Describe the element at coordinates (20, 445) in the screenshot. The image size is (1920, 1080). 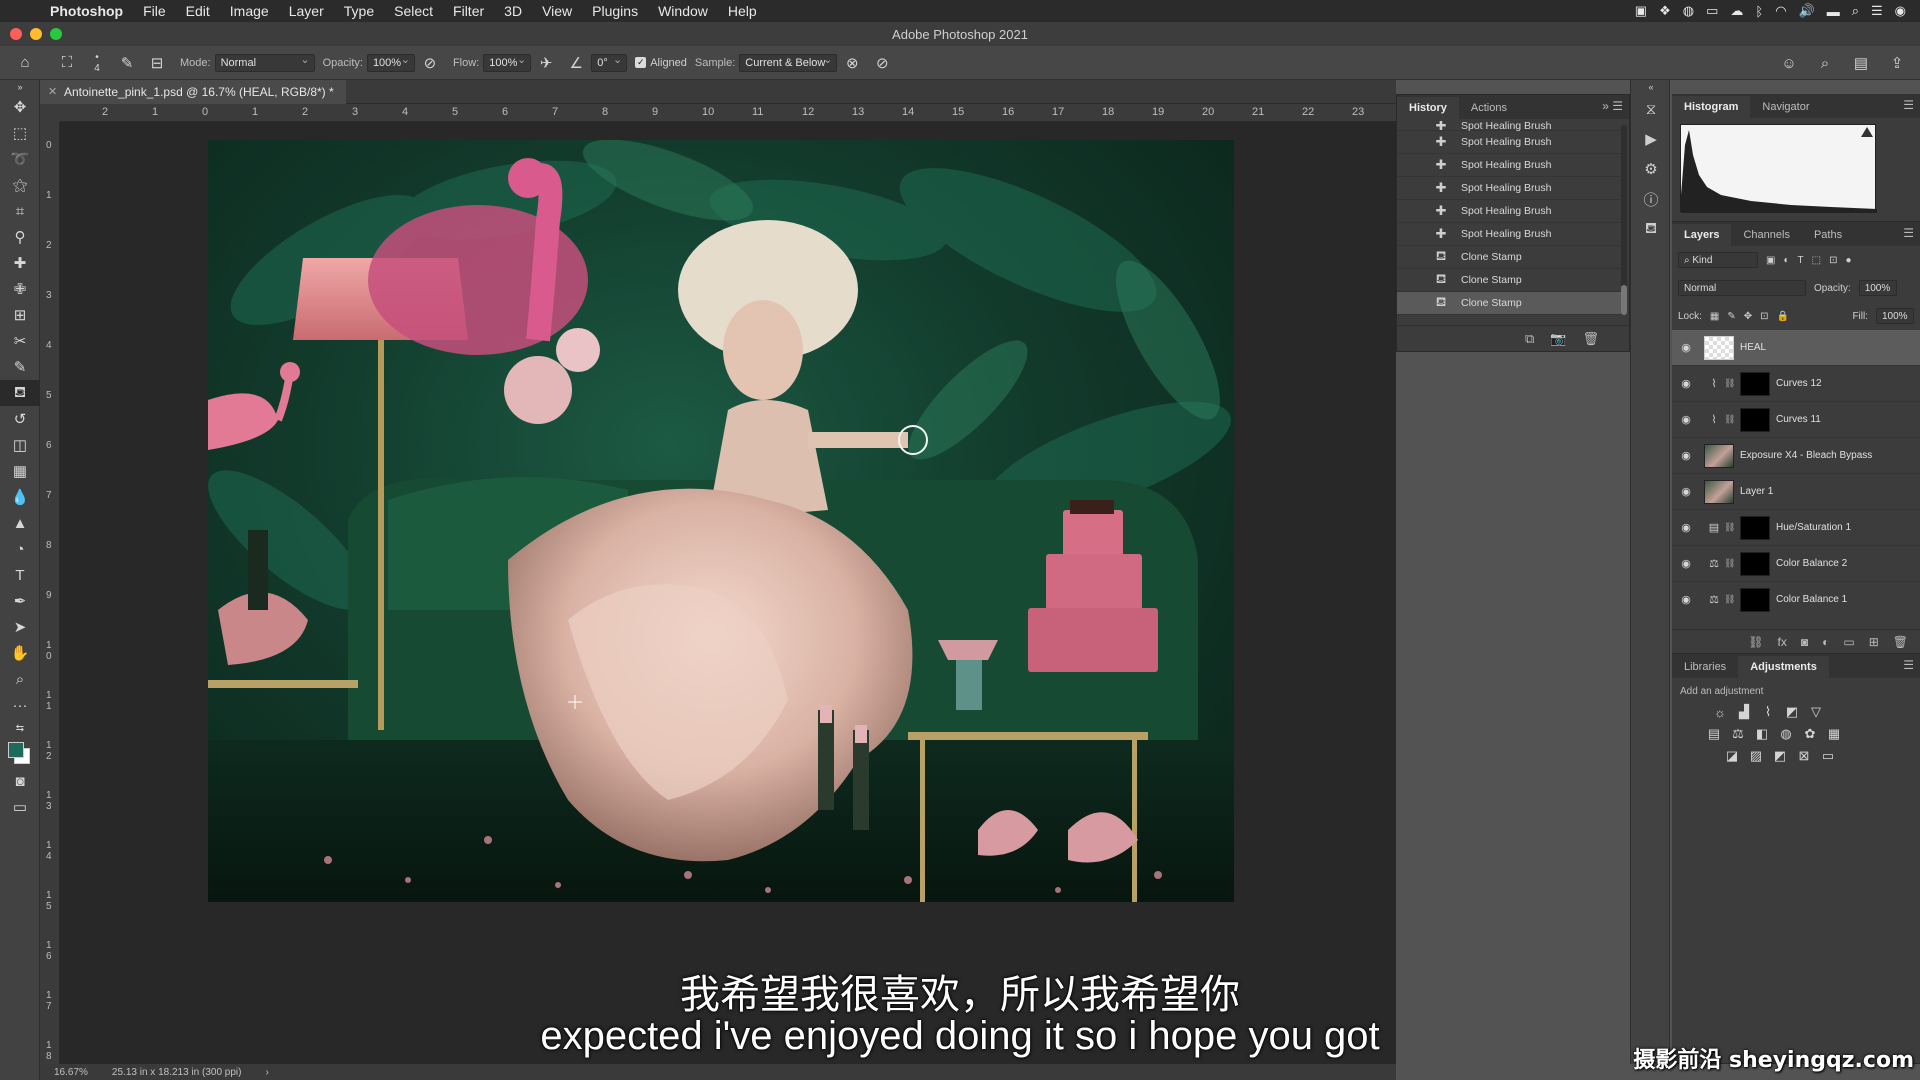
I see `eraser-tool-icon: ◫` at that location.